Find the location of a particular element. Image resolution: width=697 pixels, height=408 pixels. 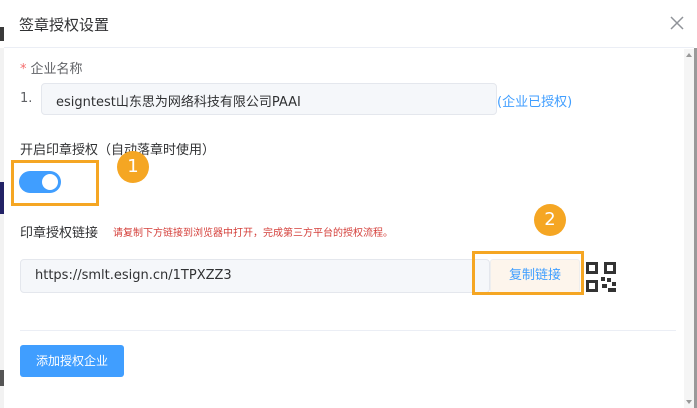

company-auth-status: (企业已授权) is located at coordinates (535, 102).